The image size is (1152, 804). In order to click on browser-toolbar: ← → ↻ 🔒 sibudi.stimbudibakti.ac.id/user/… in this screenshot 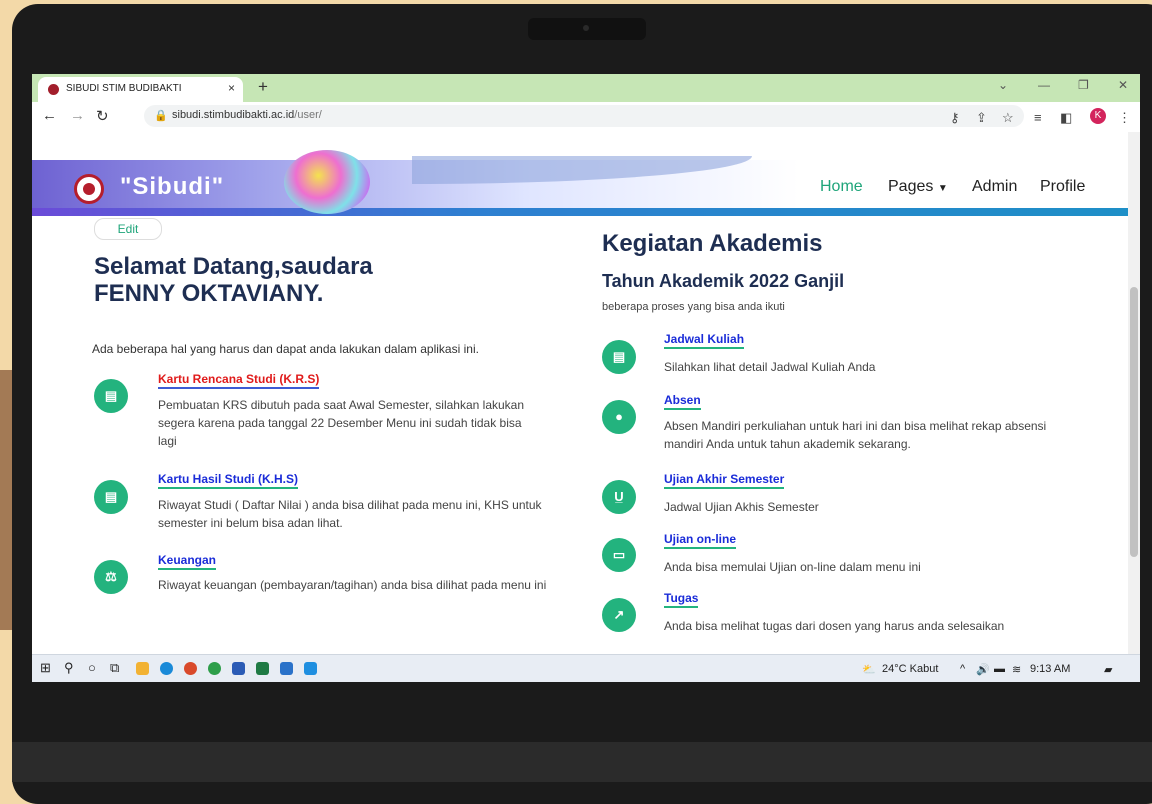, I will do `click(586, 117)`.